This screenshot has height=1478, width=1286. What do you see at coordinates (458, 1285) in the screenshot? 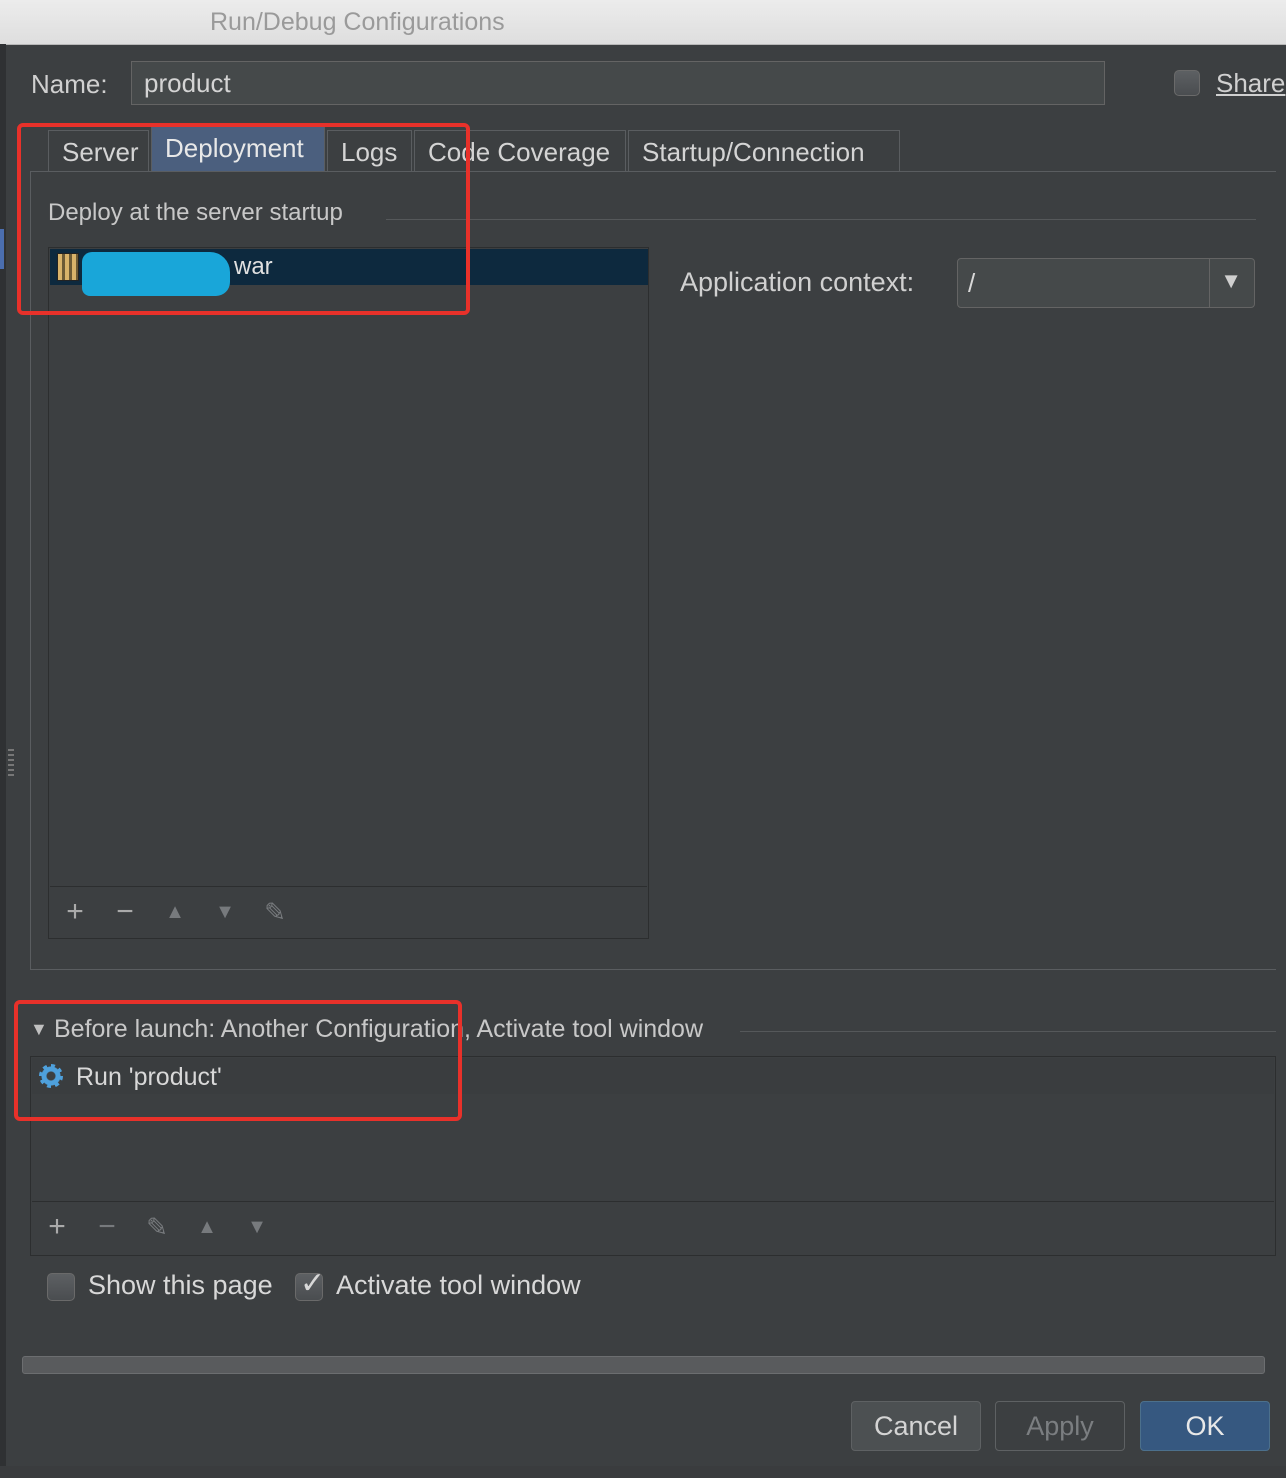
I see `activate-tool-window-label: Activate tool window` at bounding box center [458, 1285].